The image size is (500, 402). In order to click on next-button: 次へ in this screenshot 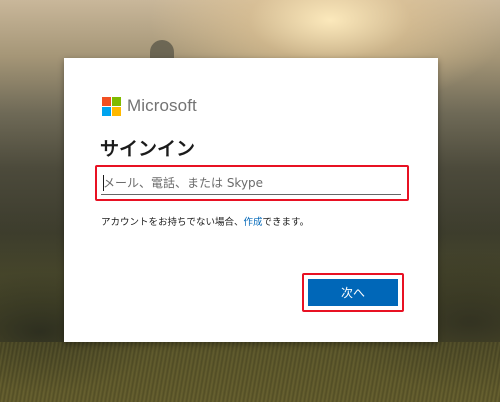, I will do `click(353, 292)`.